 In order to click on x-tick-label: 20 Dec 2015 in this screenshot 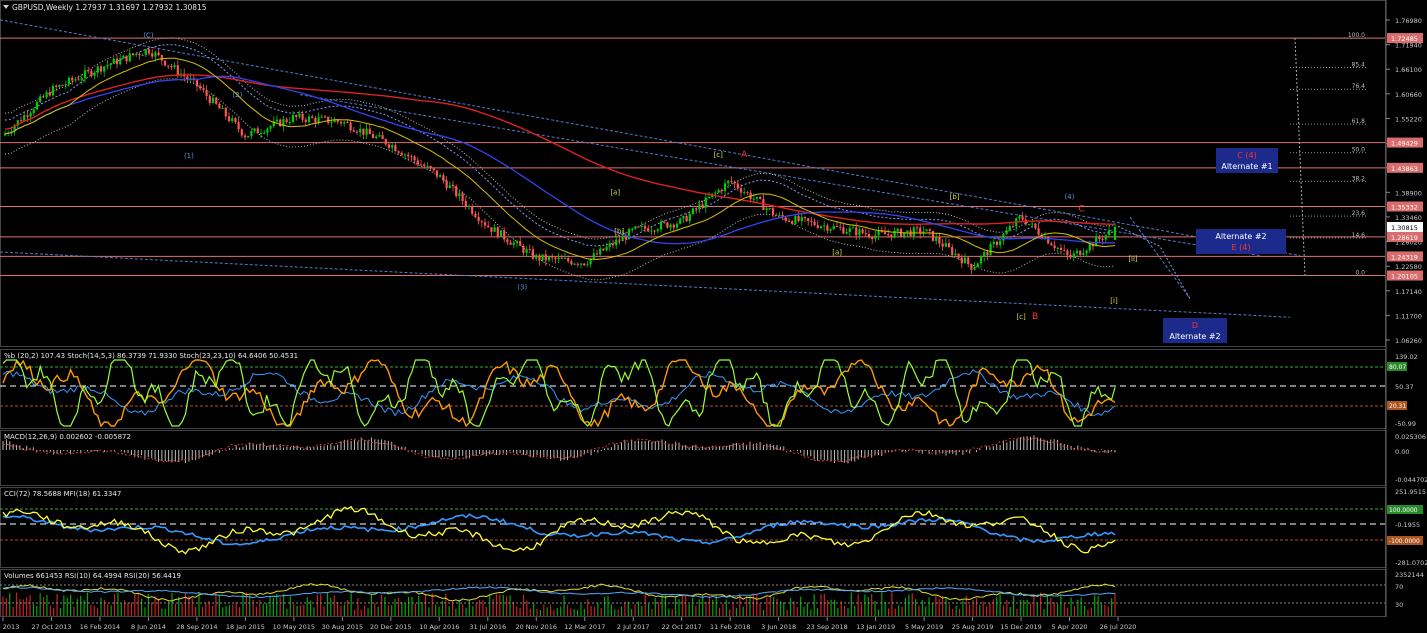, I will do `click(391, 627)`.